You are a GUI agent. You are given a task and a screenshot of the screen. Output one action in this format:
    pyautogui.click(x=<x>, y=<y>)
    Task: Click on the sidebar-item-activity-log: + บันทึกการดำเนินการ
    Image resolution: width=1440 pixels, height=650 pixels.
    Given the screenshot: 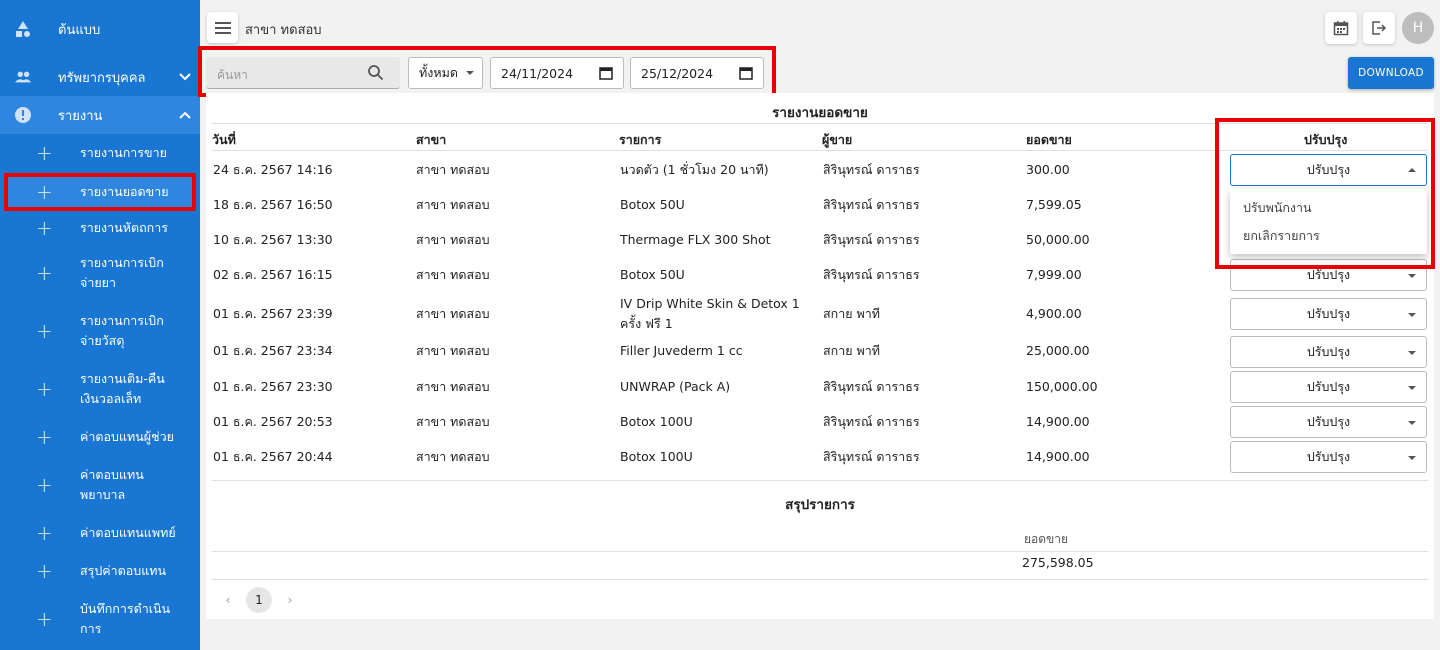 What is the action you would take?
    pyautogui.click(x=100, y=619)
    